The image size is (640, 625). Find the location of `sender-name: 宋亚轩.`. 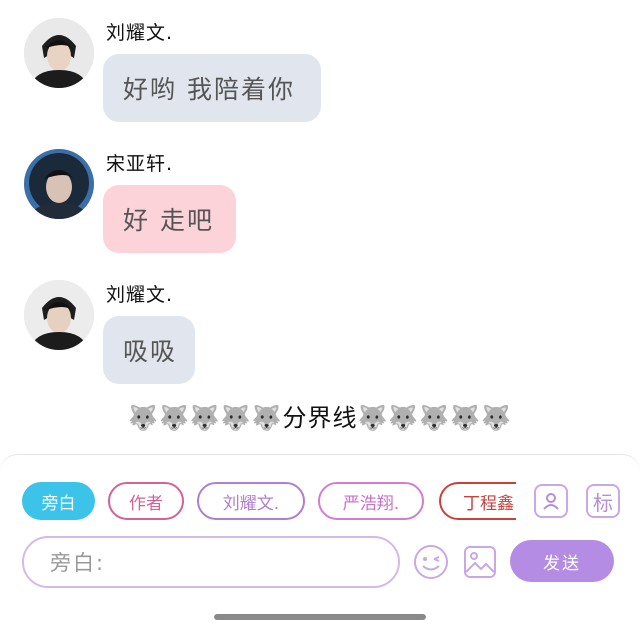

sender-name: 宋亚轩. is located at coordinates (140, 164).